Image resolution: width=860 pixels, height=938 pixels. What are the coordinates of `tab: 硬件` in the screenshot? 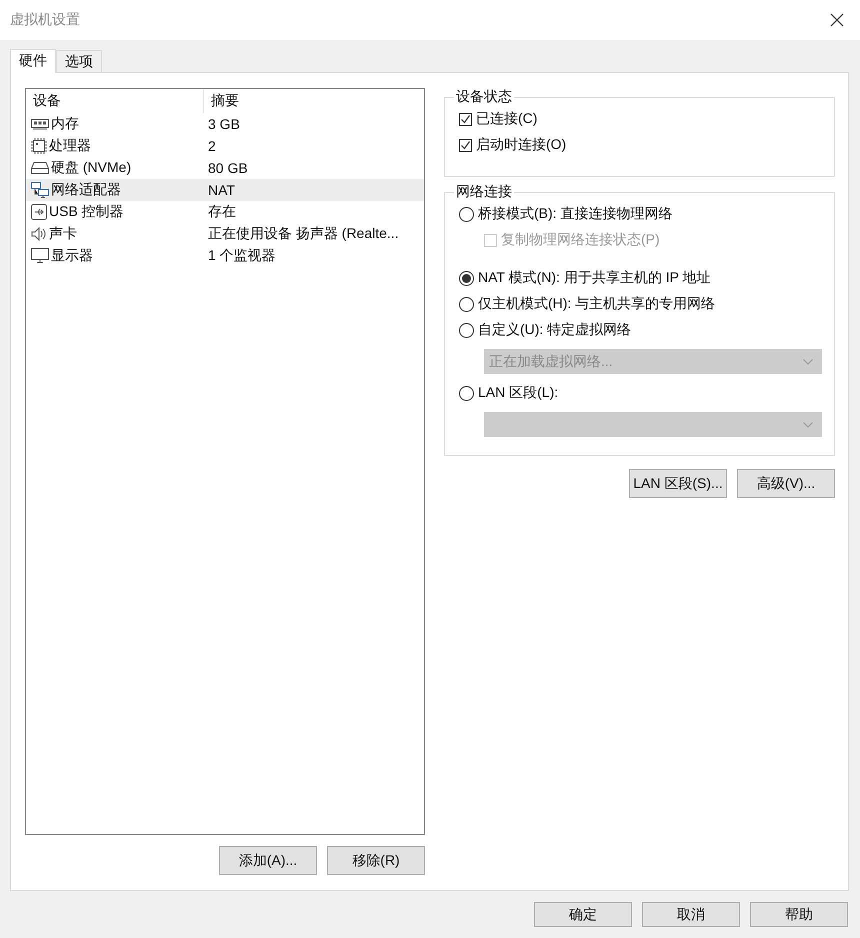 It's located at (33, 61).